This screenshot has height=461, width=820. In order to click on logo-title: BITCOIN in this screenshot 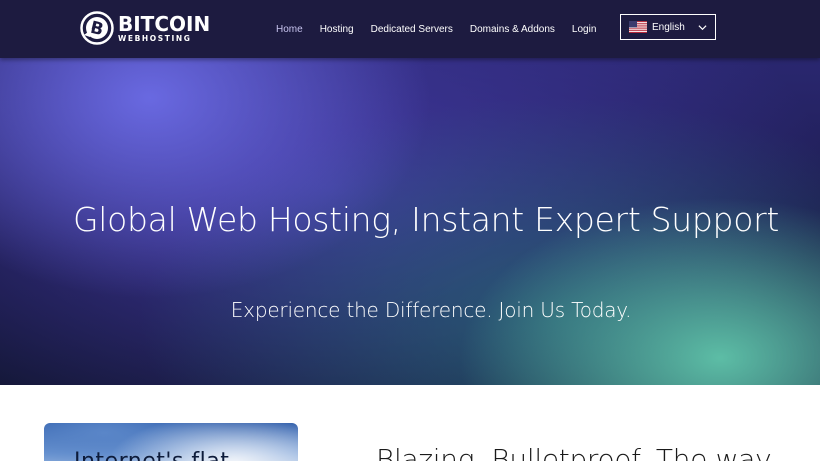, I will do `click(164, 23)`.